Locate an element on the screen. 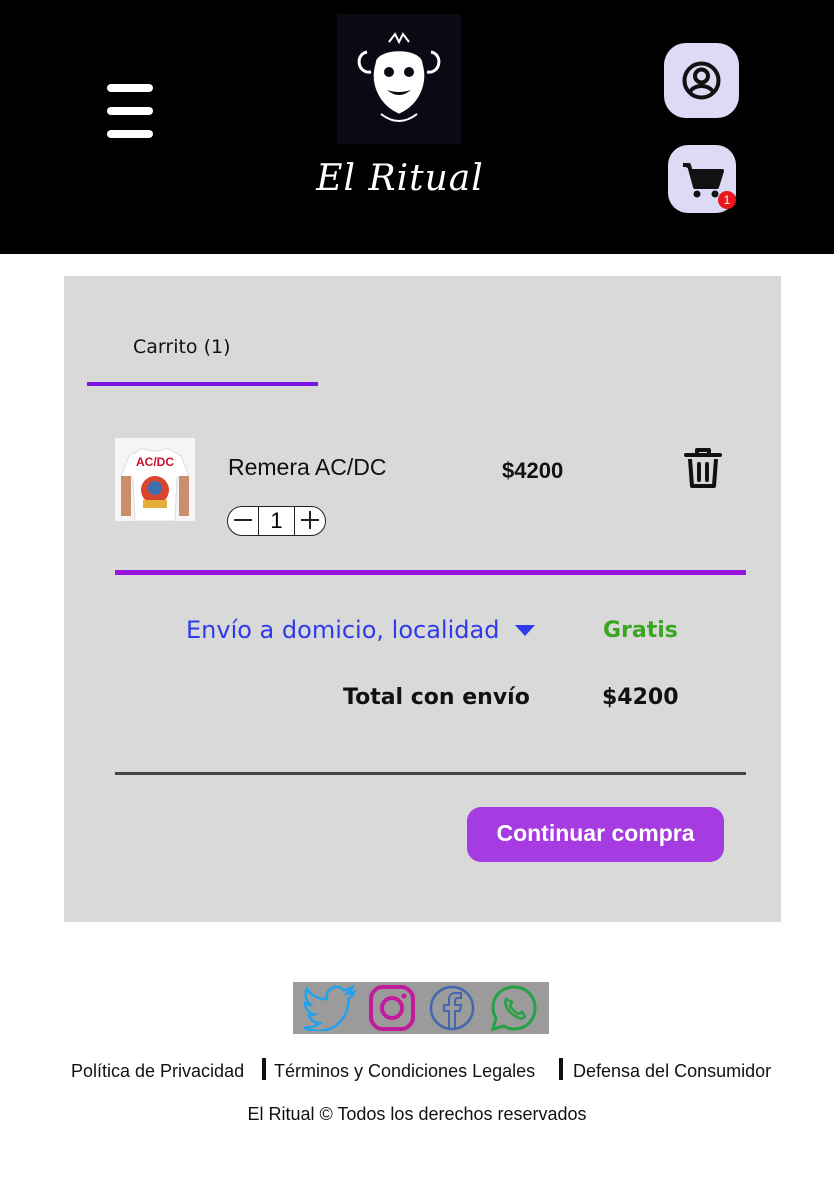 Image resolution: width=834 pixels, height=1194 pixels. consumer-defense-link: Defensa del Consumidor is located at coordinates (672, 1071).